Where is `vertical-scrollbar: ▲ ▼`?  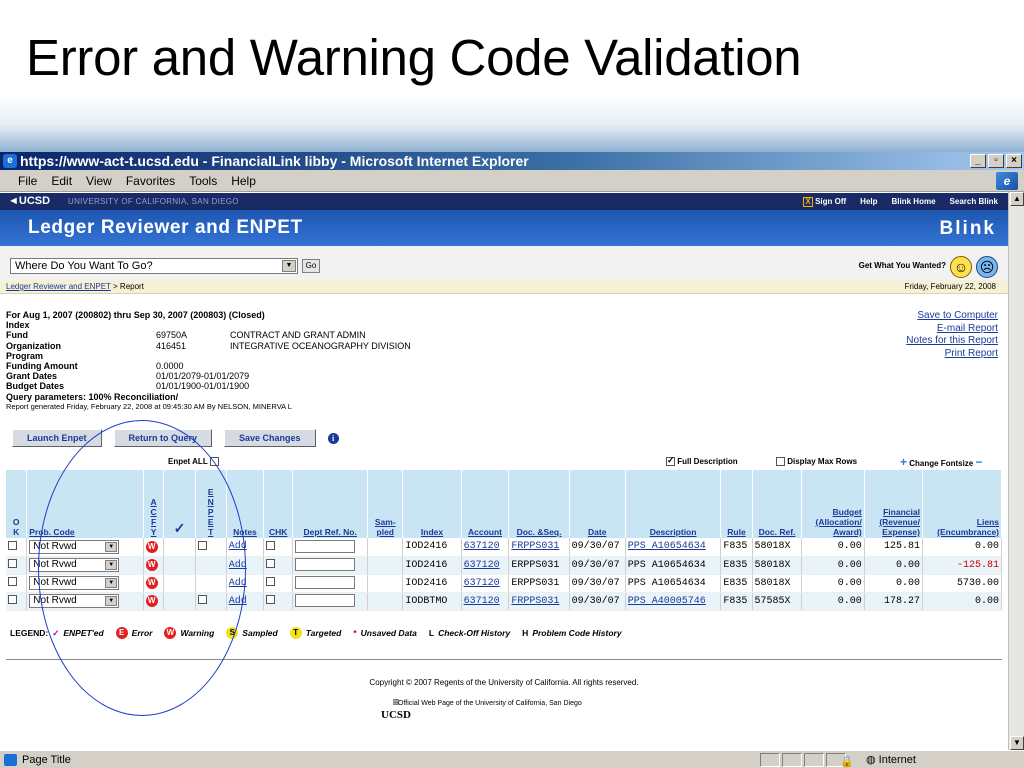 vertical-scrollbar: ▲ ▼ is located at coordinates (1016, 471).